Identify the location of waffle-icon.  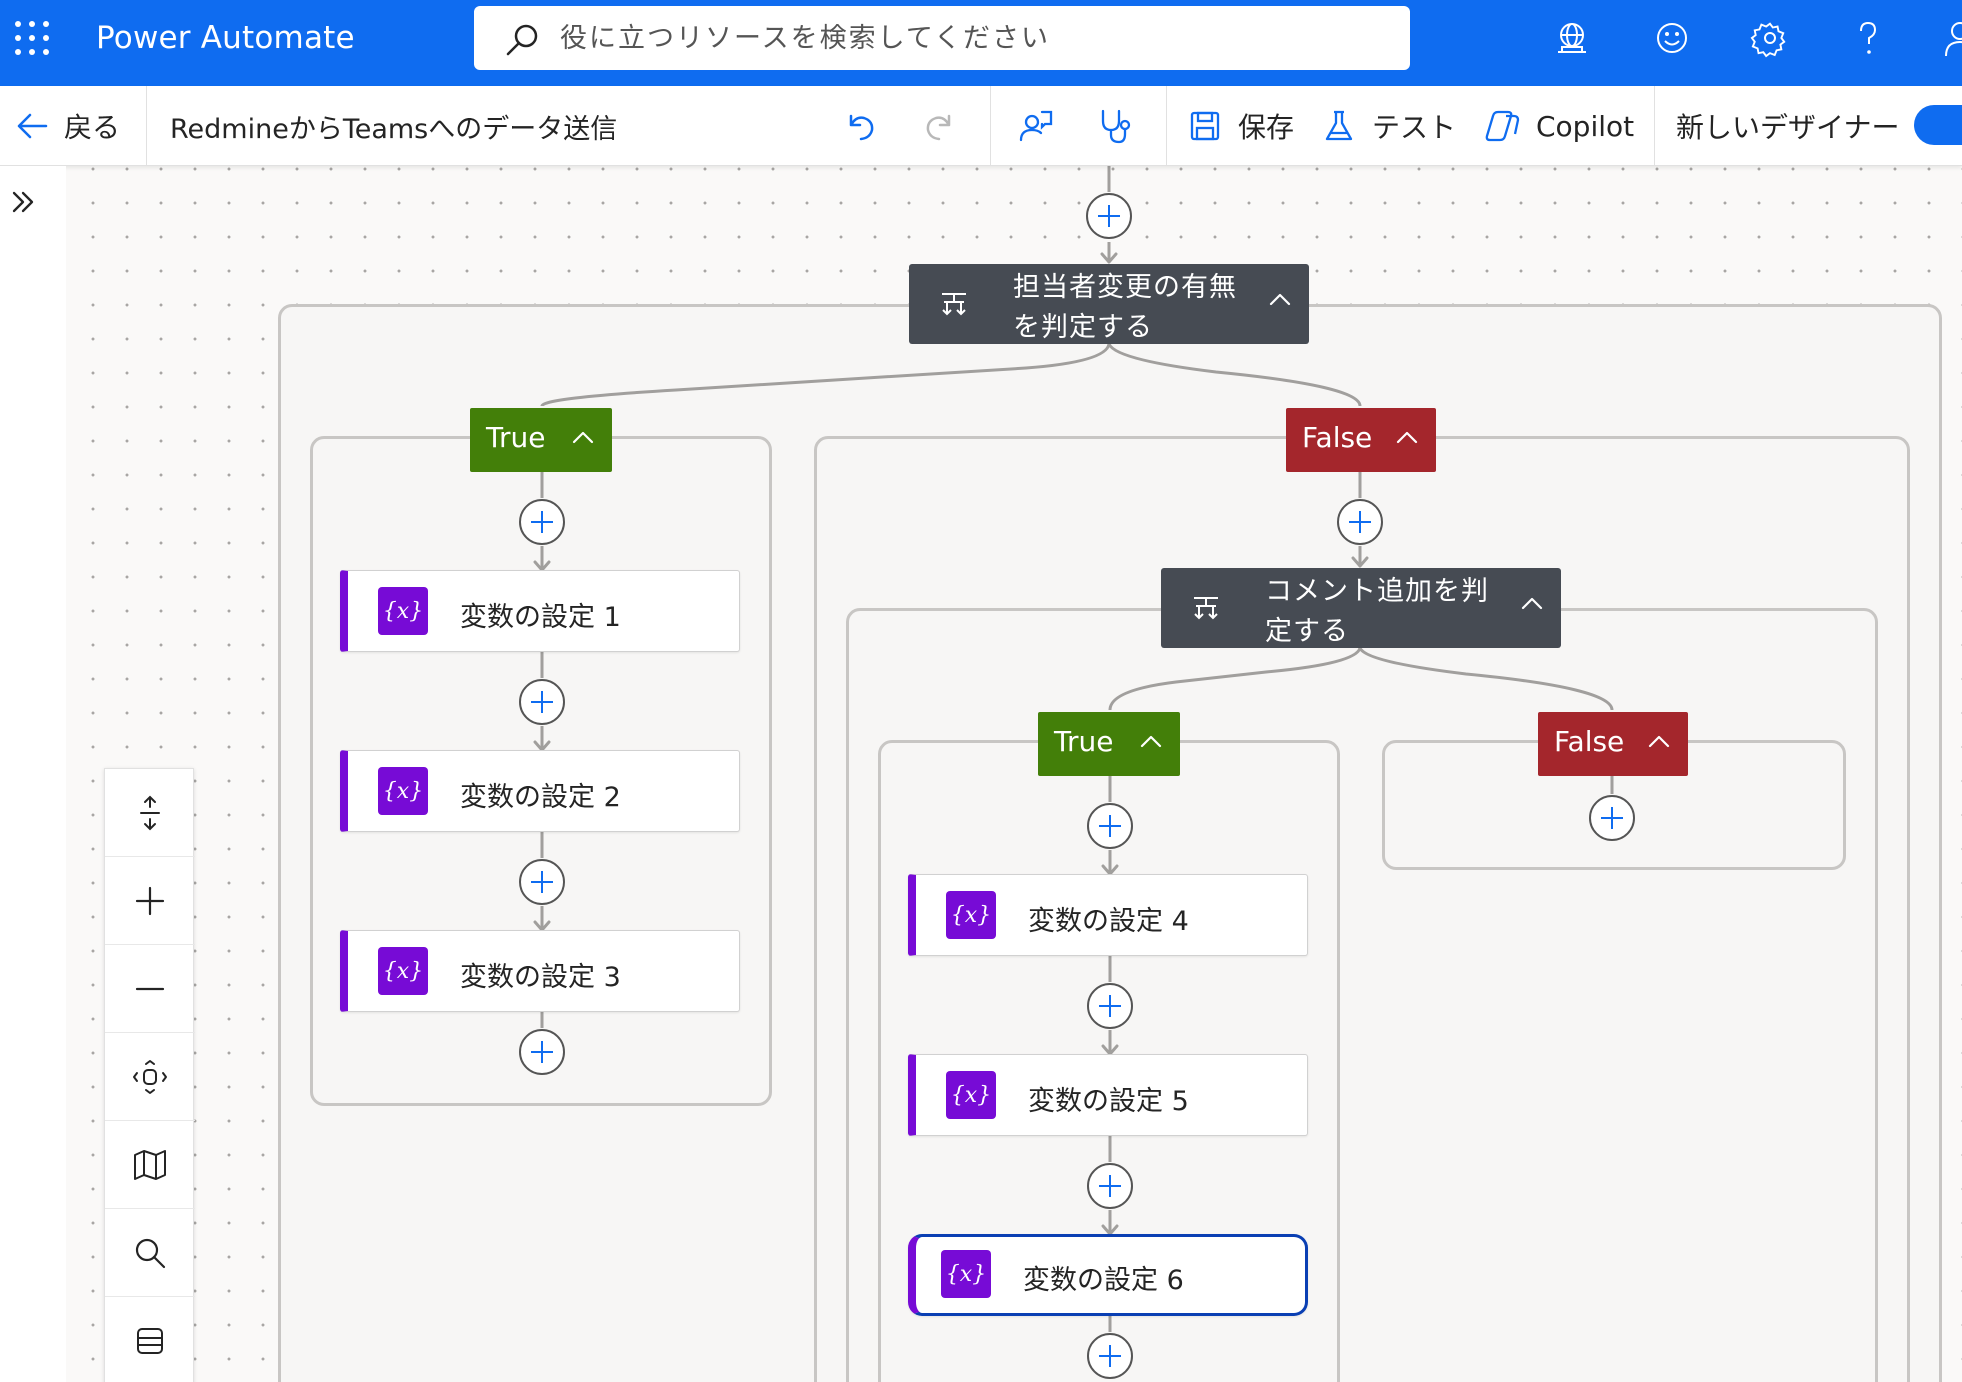
(32, 38).